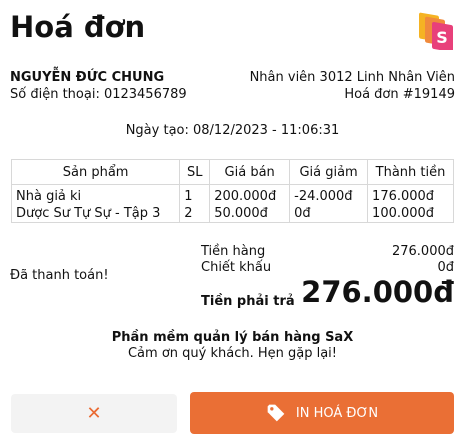  I want to click on column-header-discount: Giá giảm, so click(329, 172).